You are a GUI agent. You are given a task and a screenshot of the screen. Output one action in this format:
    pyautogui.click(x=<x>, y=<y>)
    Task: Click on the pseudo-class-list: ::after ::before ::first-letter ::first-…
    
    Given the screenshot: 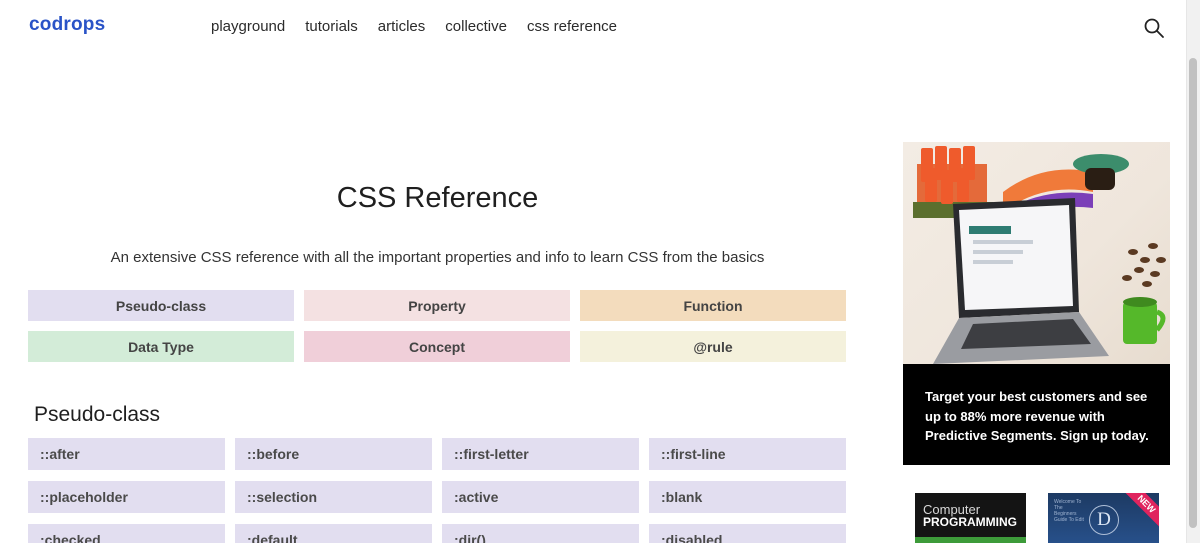 What is the action you would take?
    pyautogui.click(x=437, y=490)
    